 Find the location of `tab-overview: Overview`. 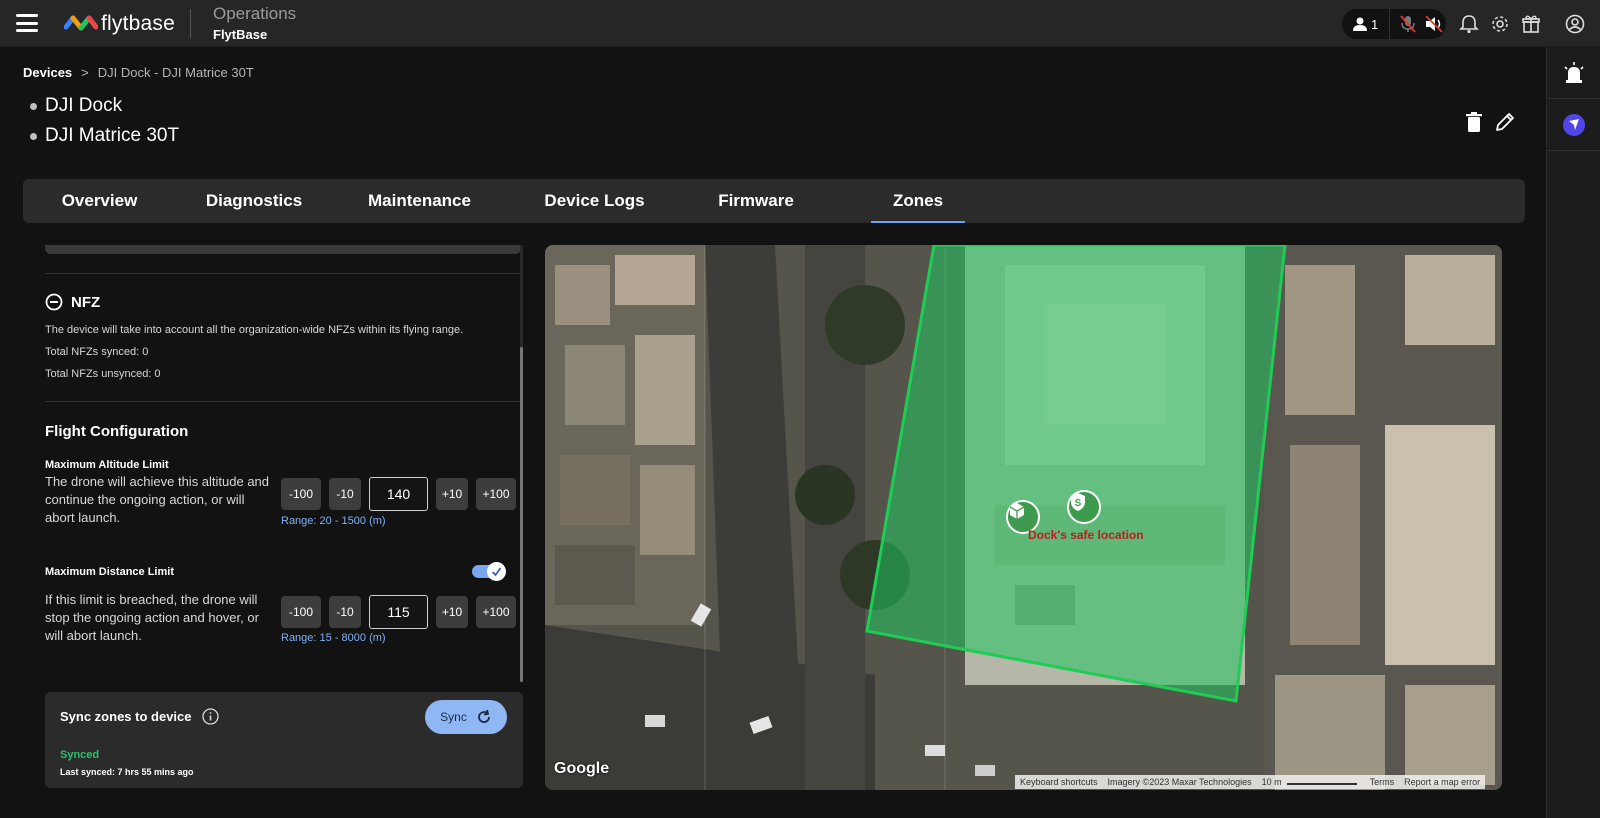

tab-overview: Overview is located at coordinates (99, 201).